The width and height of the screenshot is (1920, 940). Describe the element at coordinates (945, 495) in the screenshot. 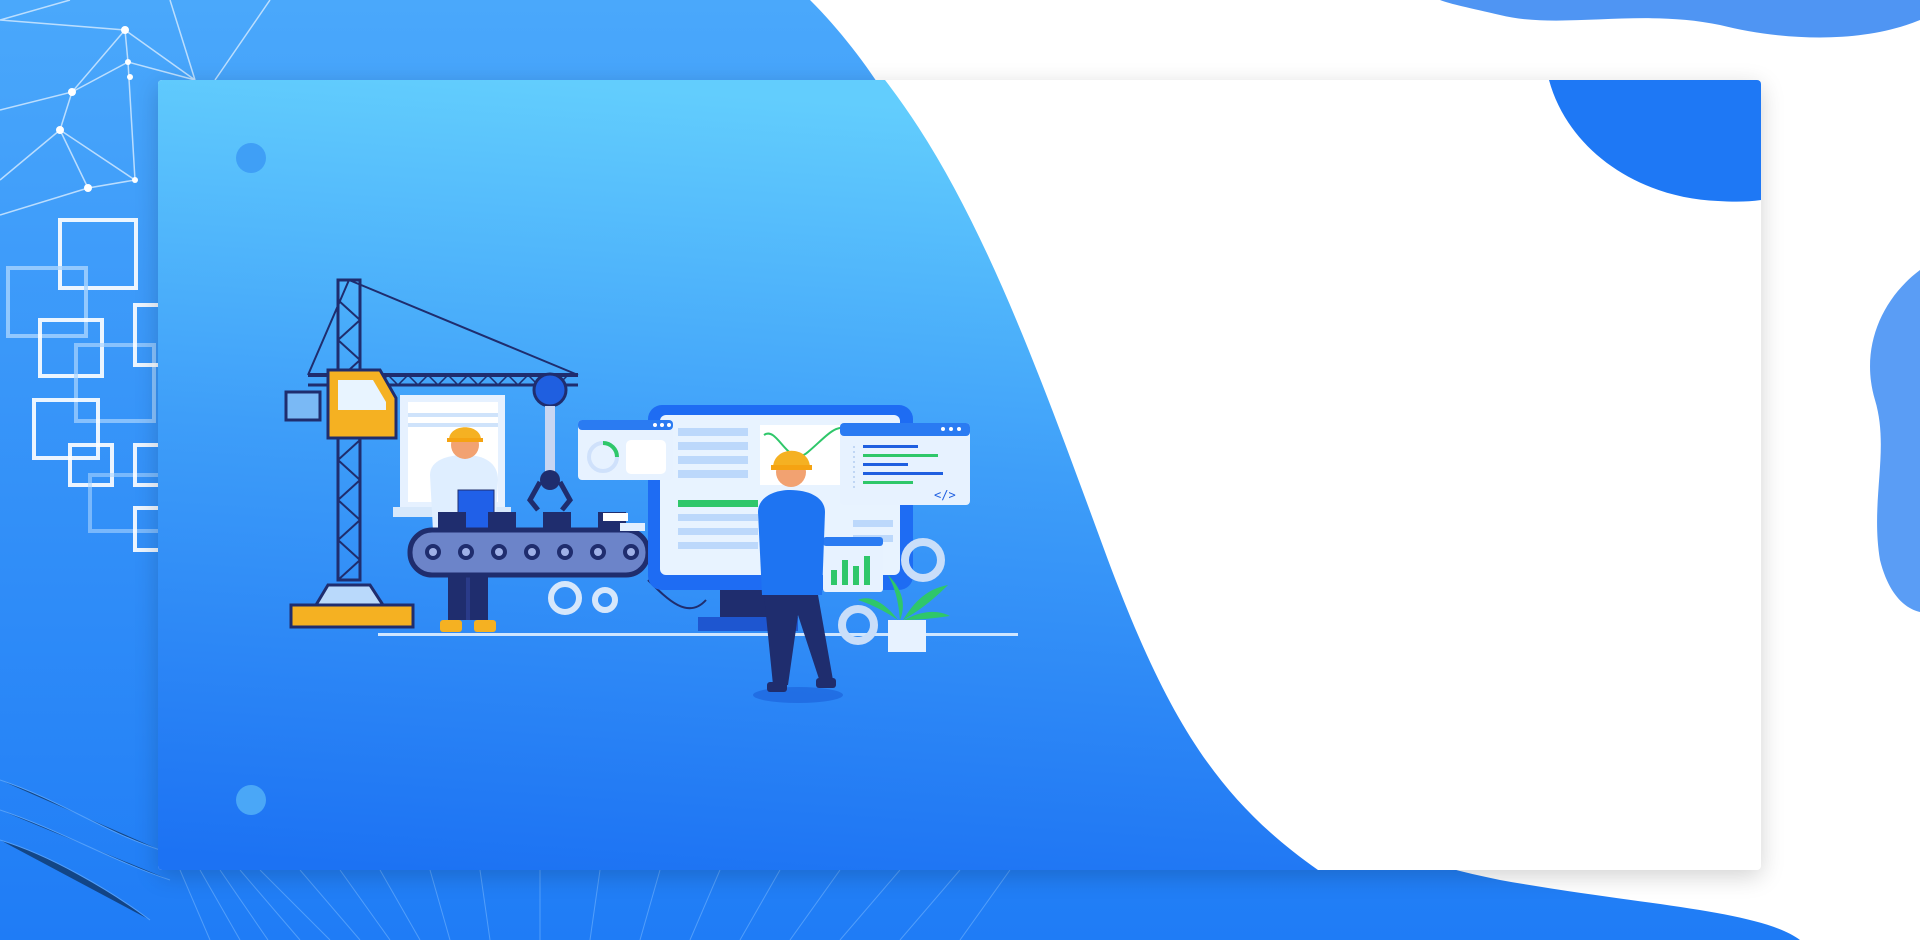

I see `code-tag-label: </>` at that location.